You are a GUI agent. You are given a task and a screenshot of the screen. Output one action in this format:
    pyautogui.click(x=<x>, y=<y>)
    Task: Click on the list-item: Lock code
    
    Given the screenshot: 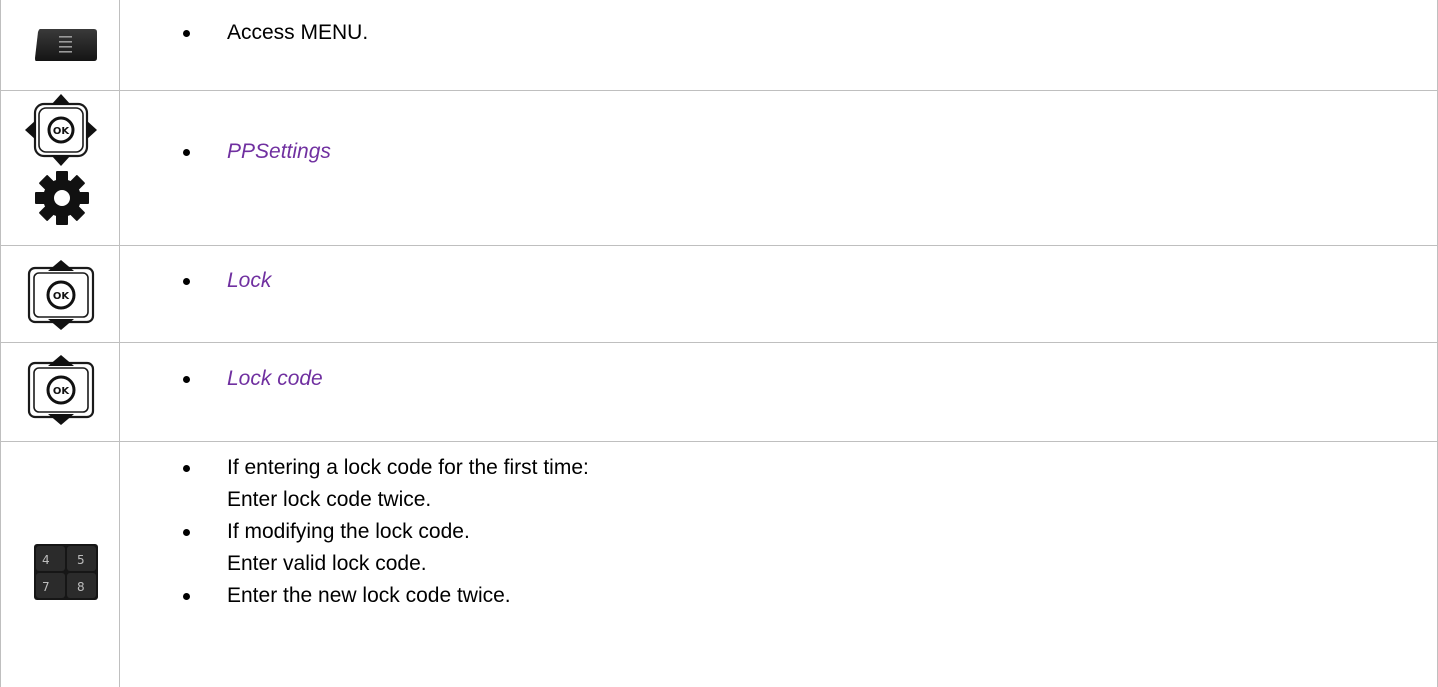 What is the action you would take?
    pyautogui.click(x=778, y=379)
    